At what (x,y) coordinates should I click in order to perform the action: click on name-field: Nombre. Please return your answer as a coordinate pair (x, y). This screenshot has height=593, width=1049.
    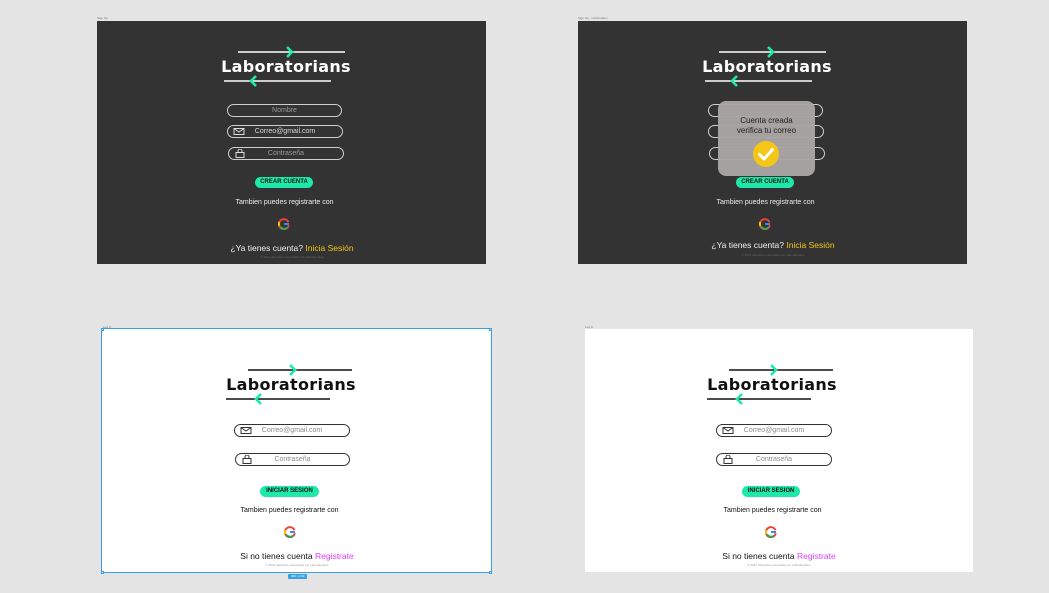
    Looking at the image, I should click on (284, 110).